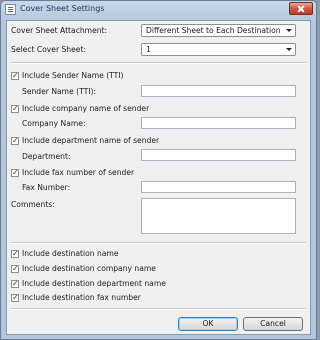  Describe the element at coordinates (62, 8) in the screenshot. I see `window-title: Cover Sheet Settings` at that location.